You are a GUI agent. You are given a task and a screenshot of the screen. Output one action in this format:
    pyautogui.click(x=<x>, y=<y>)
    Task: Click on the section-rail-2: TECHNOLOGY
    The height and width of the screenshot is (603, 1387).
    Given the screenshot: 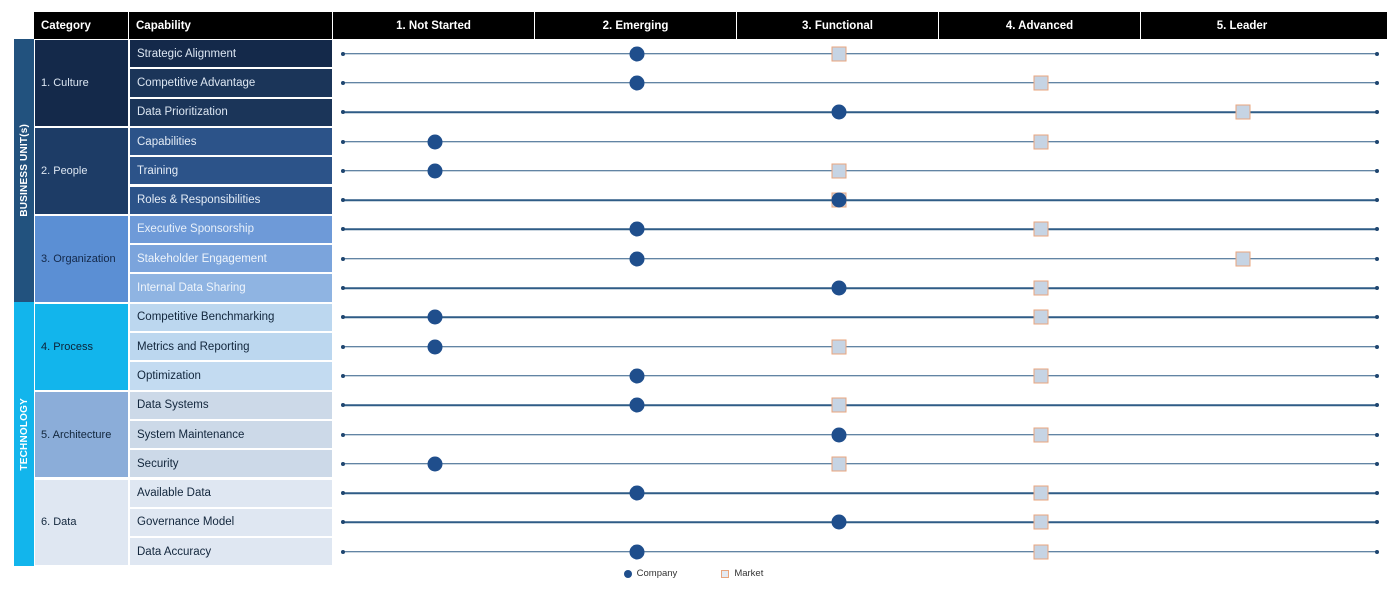 What is the action you would take?
    pyautogui.click(x=24, y=434)
    